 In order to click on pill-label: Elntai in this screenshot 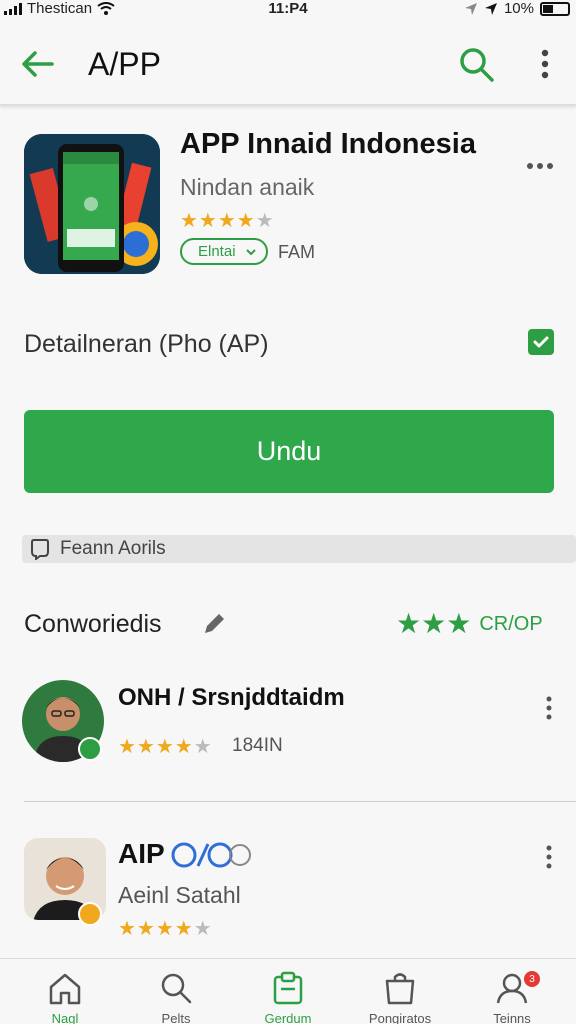, I will do `click(217, 251)`.